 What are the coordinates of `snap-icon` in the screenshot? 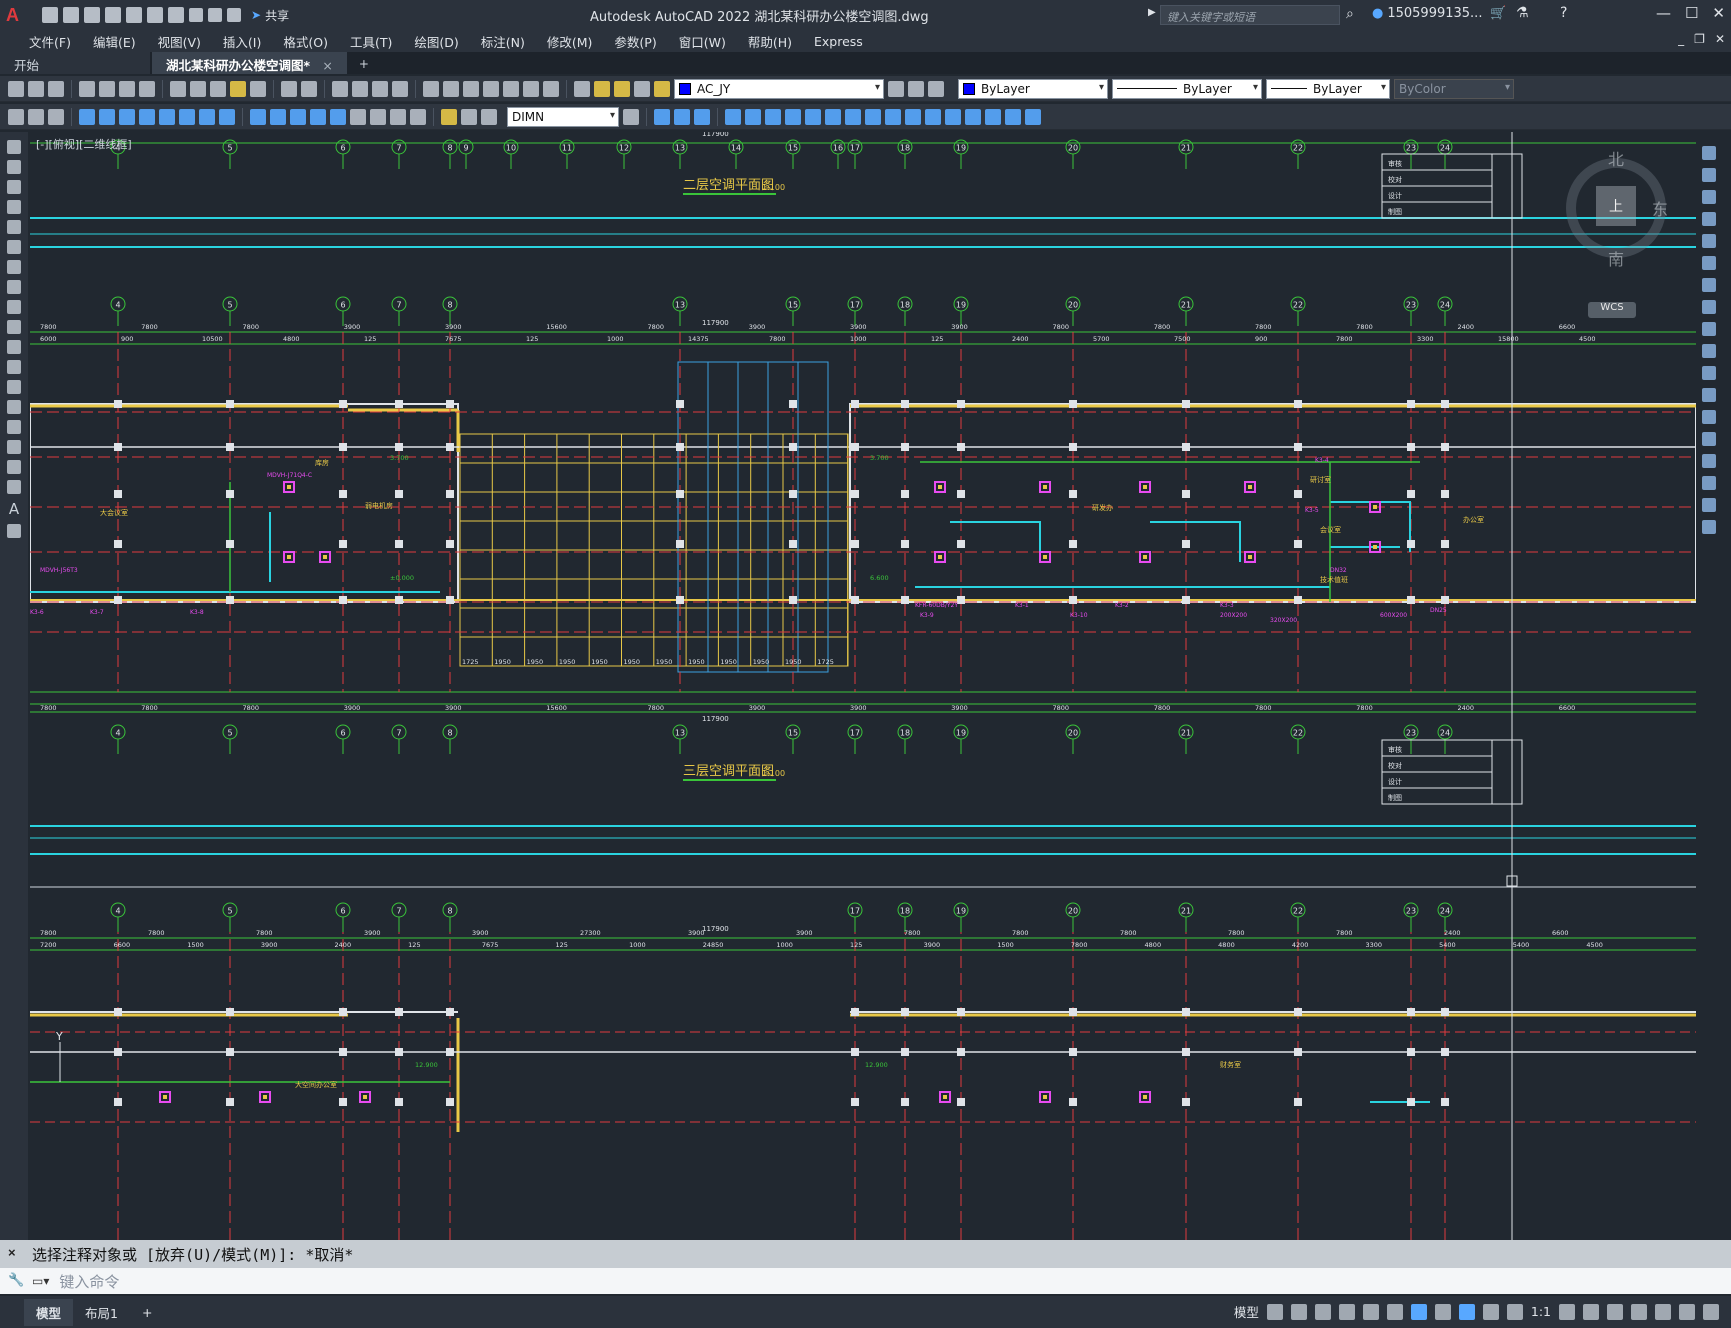 It's located at (1298, 1311).